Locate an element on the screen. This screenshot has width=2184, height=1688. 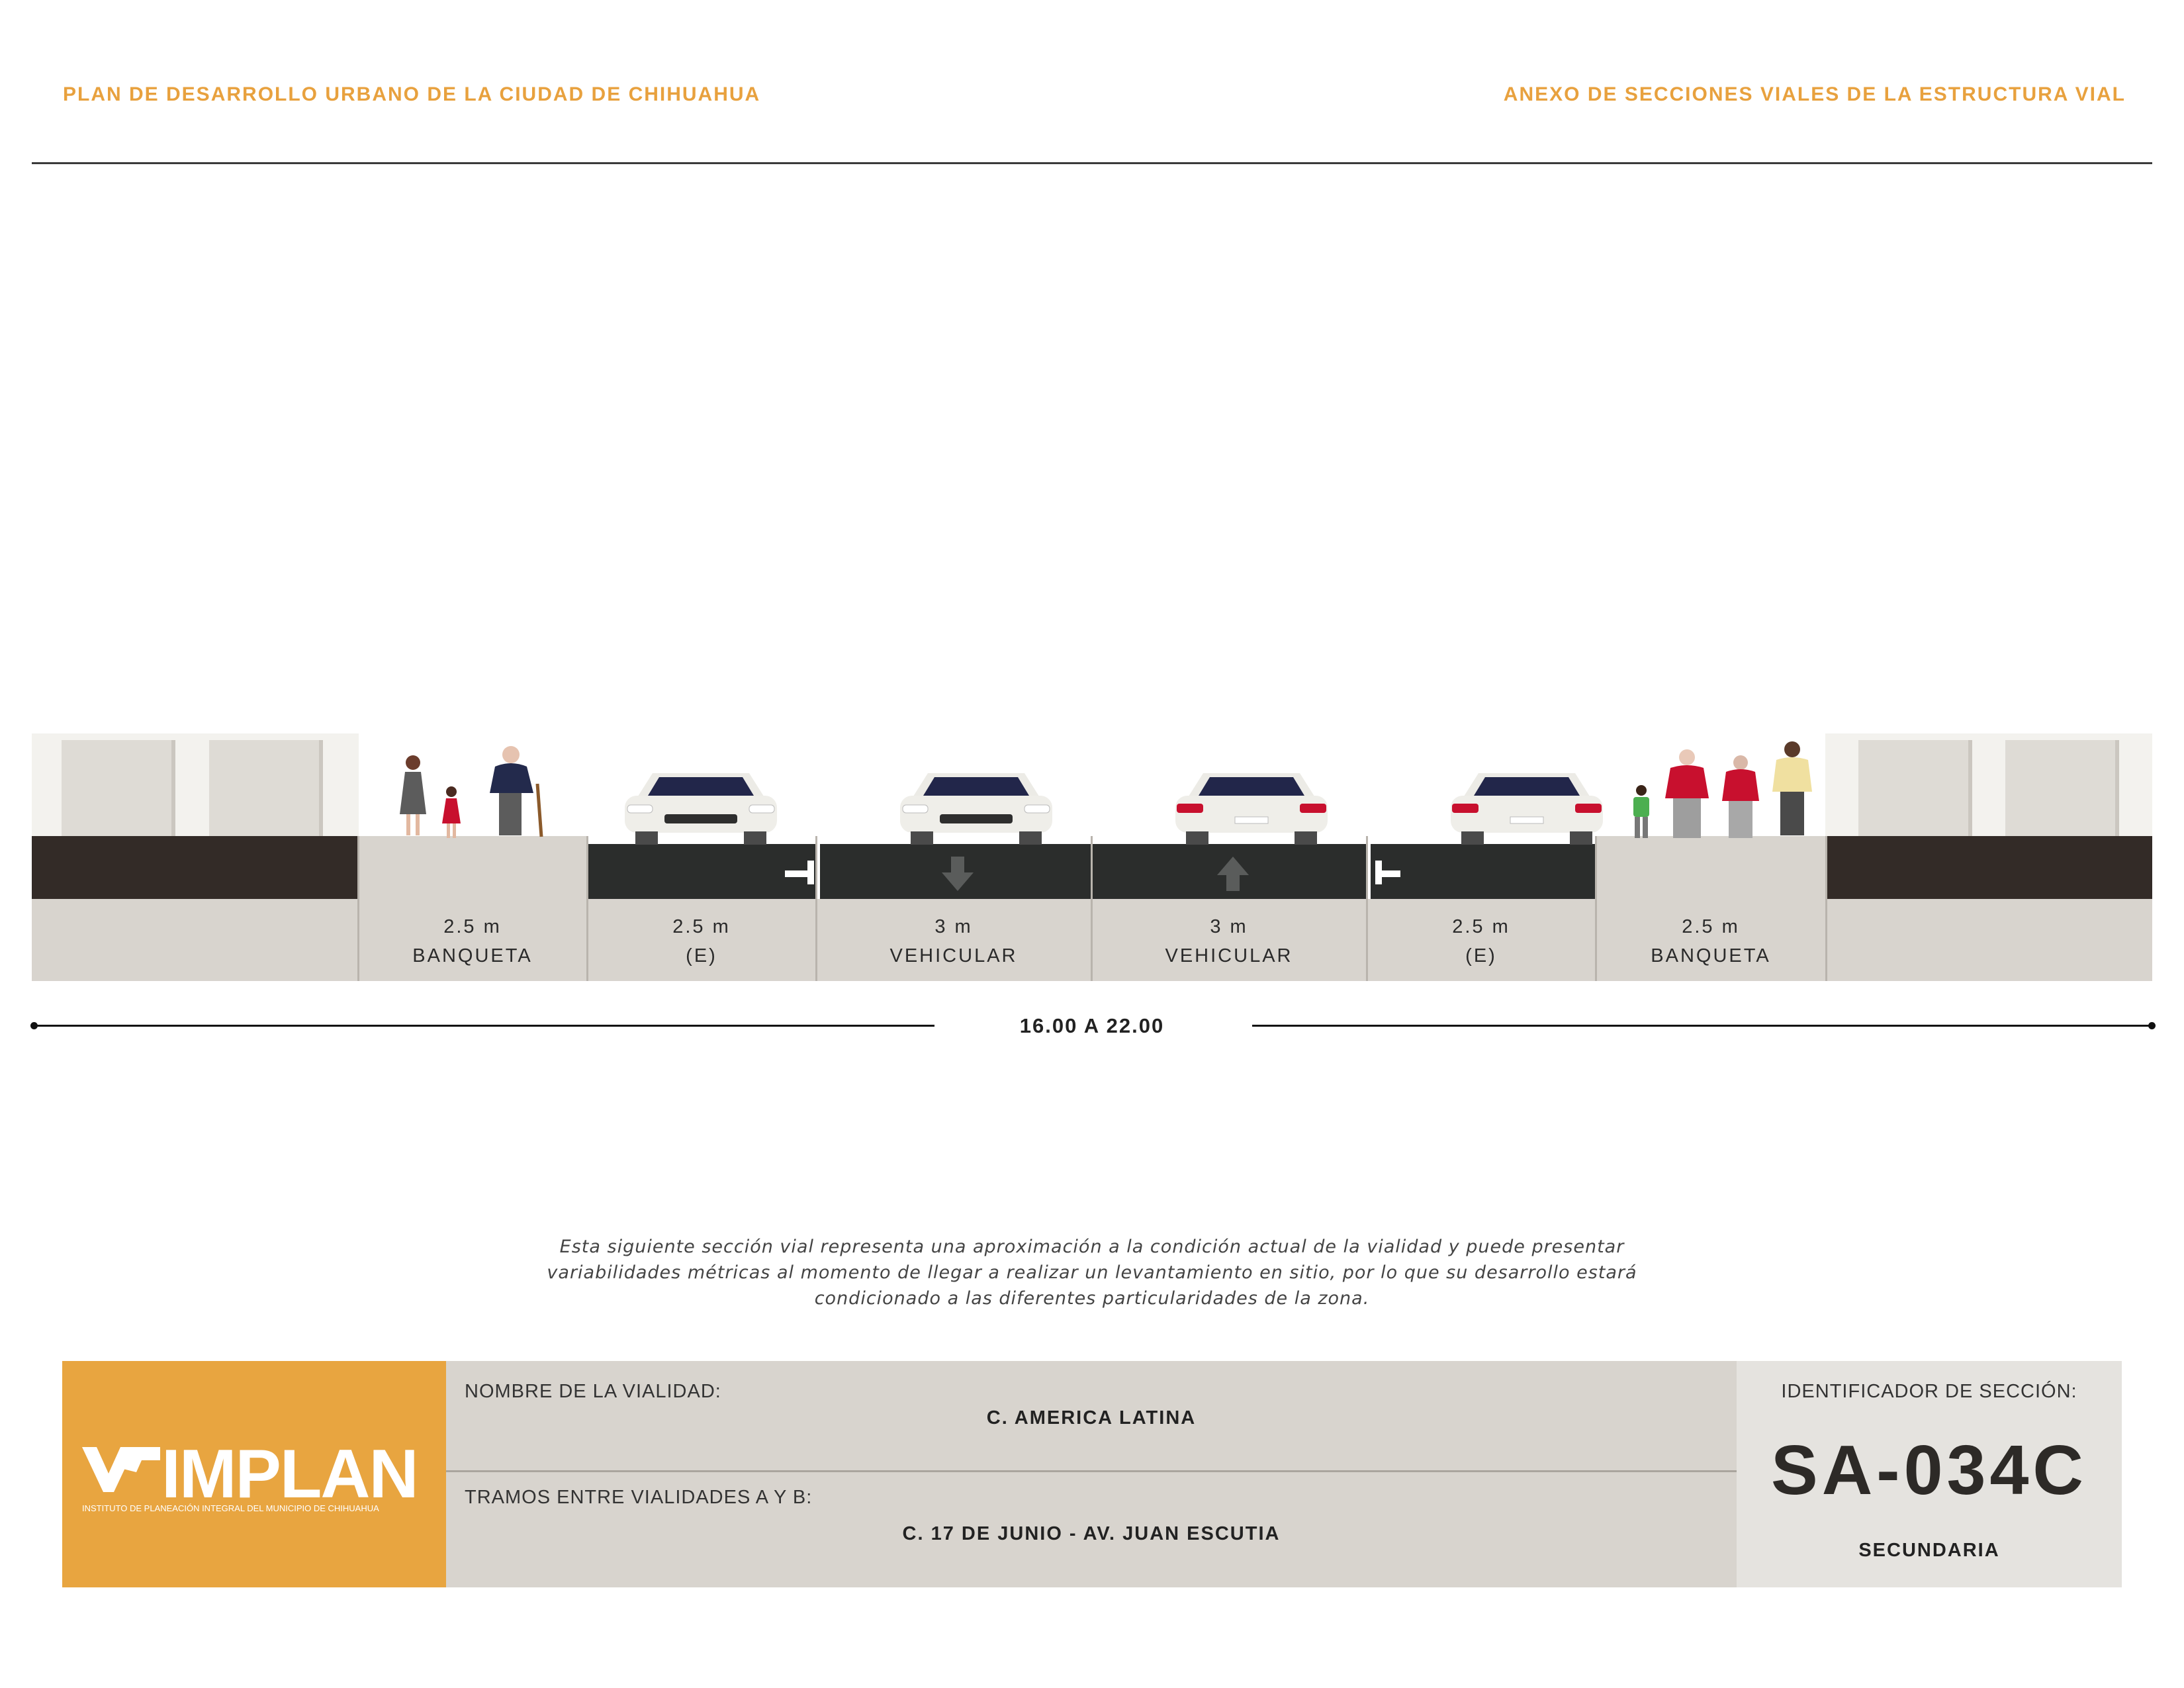
segment-label: TRAMOS ENTRE VIALIDADES A Y B: is located at coordinates (639, 1497).